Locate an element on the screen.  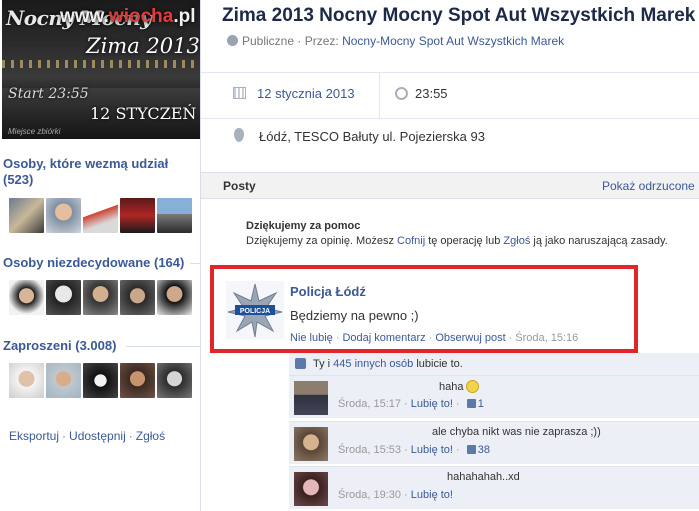
likes-text: Ty i 445 innych osób lubicie to. is located at coordinates (388, 364).